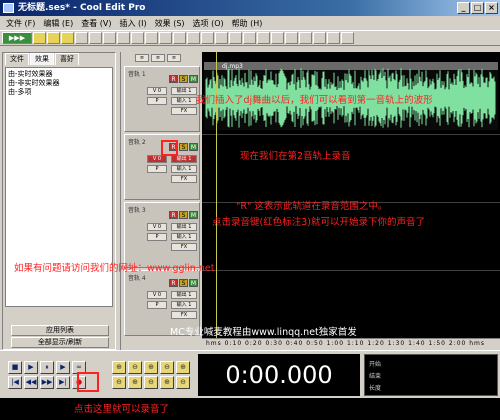  What do you see at coordinates (151, 38) in the screenshot?
I see `redo-icon` at bounding box center [151, 38].